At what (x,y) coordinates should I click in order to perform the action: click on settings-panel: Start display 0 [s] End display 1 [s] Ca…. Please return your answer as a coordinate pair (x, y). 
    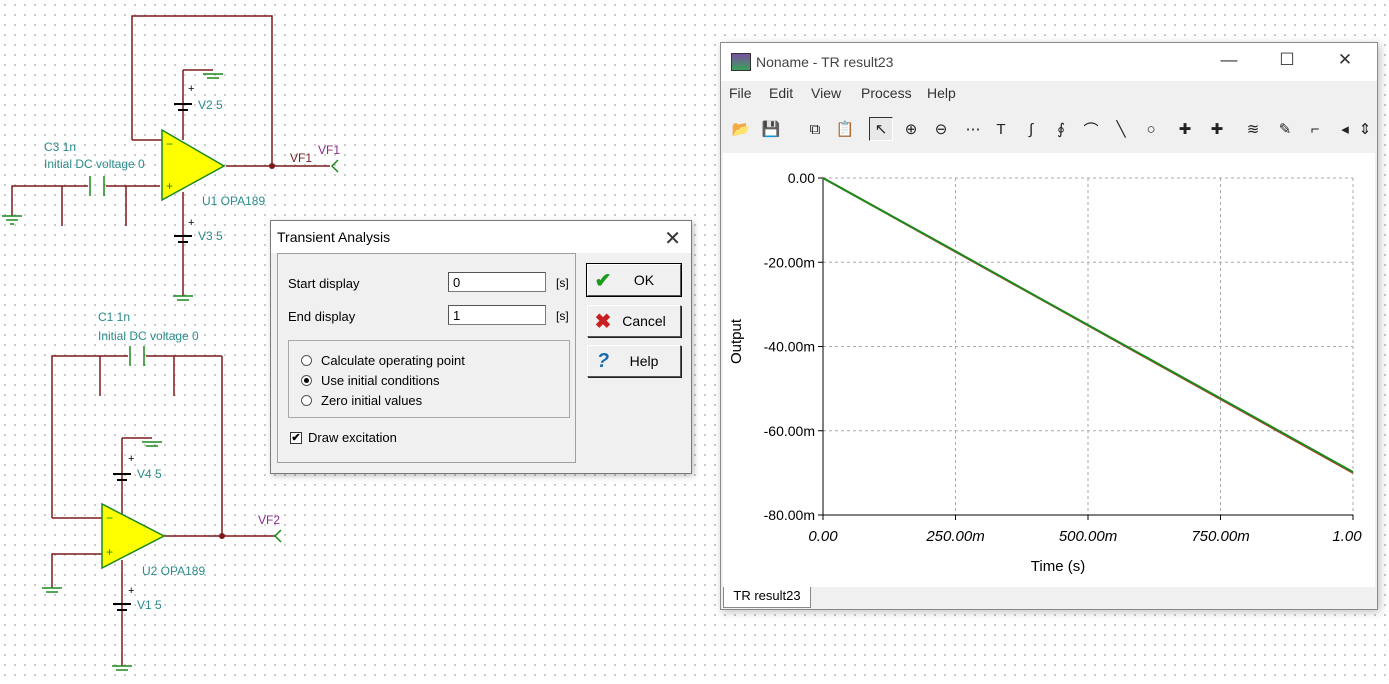
    Looking at the image, I should click on (426, 358).